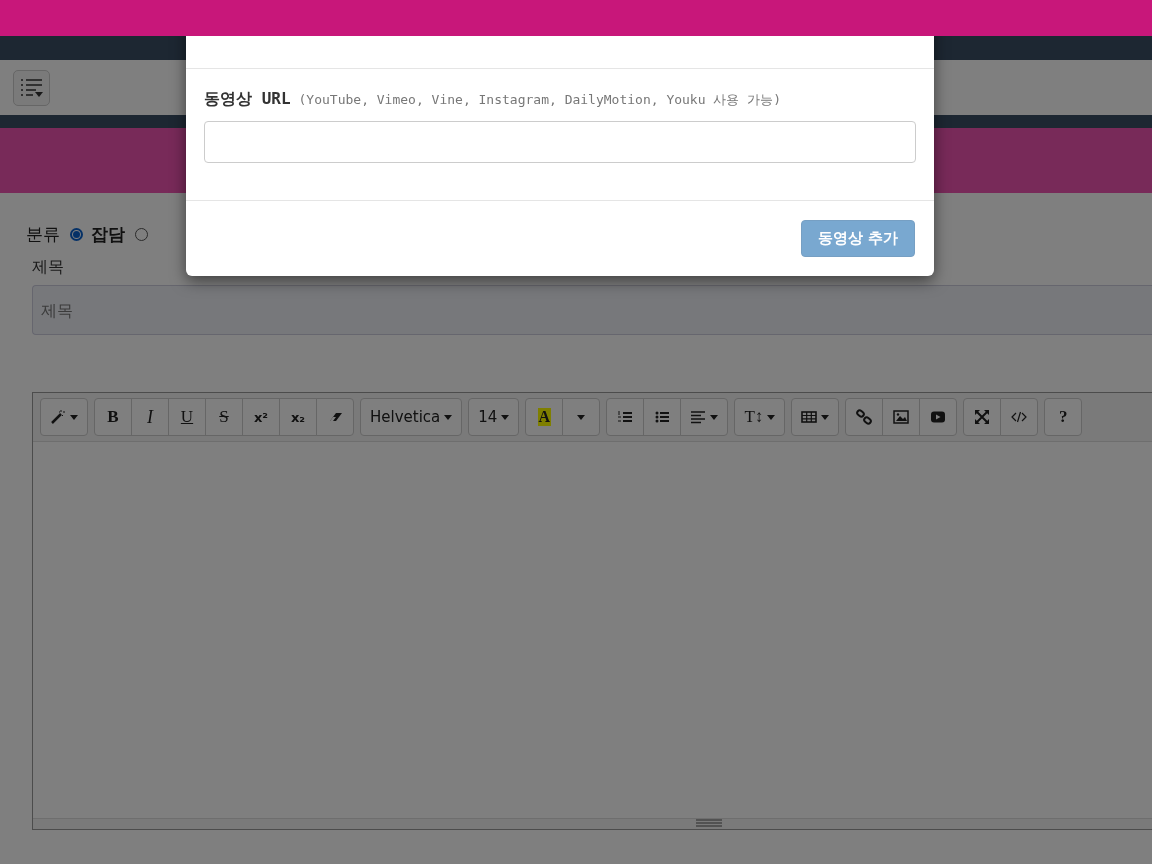 The height and width of the screenshot is (864, 1152). I want to click on list-menu-button, so click(31, 87).